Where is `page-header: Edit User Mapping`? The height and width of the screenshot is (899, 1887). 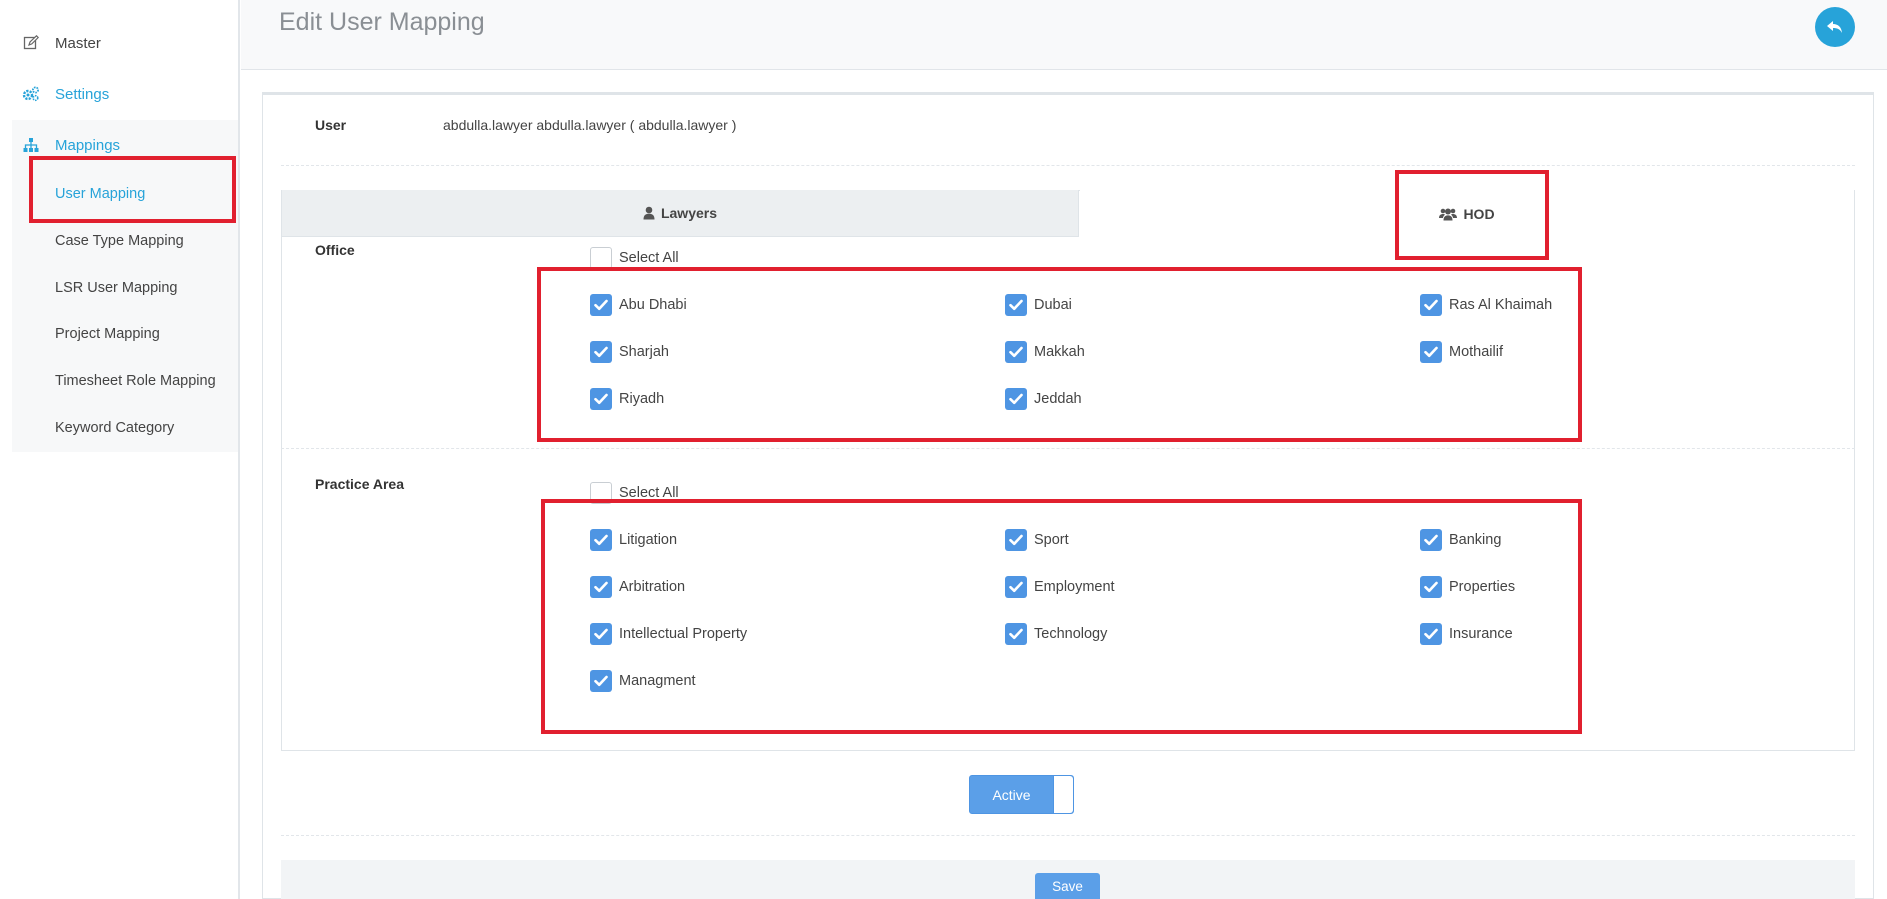
page-header: Edit User Mapping is located at coordinates (1064, 35).